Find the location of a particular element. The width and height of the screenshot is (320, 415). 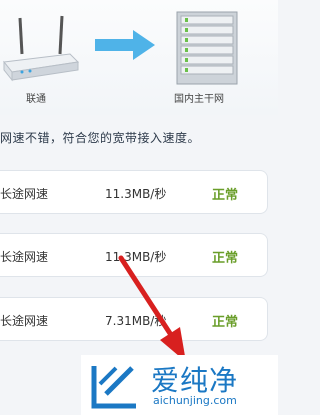

server-rack-icon is located at coordinates (207, 48).